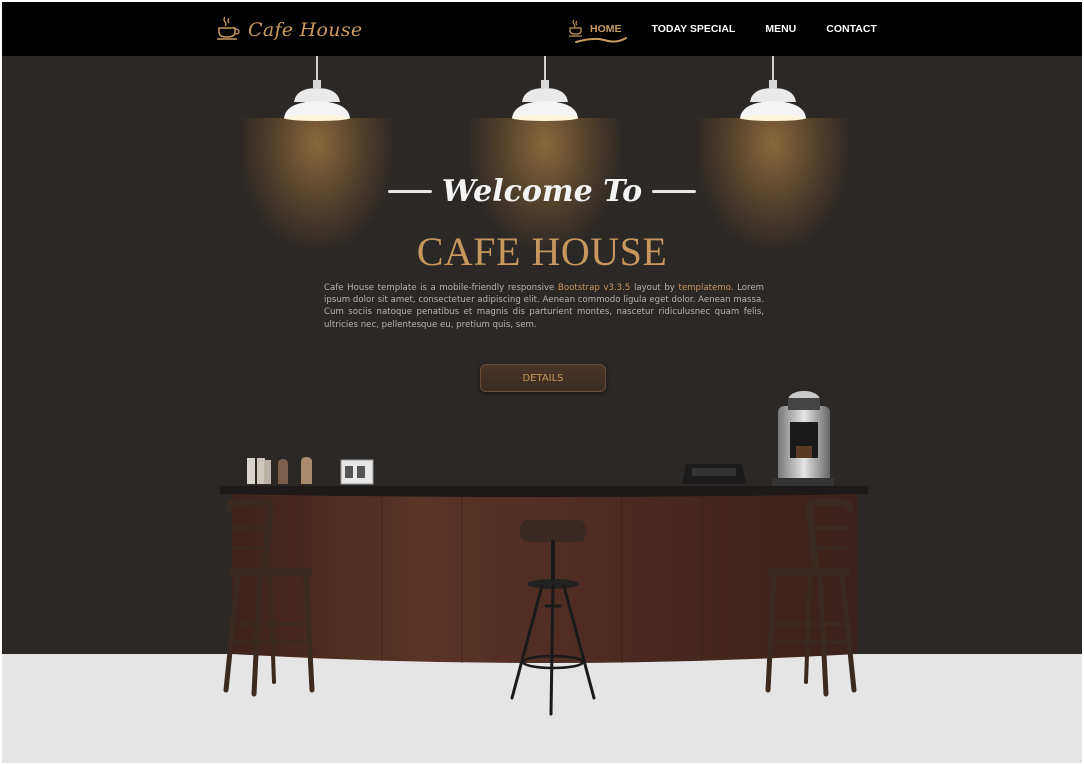  Describe the element at coordinates (803, 438) in the screenshot. I see `coffee-machine-icon` at that location.